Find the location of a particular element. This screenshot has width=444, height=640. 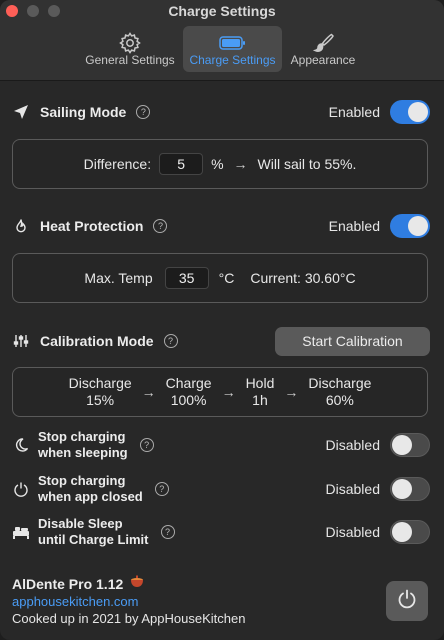

option-label: Disable Sleep until Charge Limit is located at coordinates (93, 531).